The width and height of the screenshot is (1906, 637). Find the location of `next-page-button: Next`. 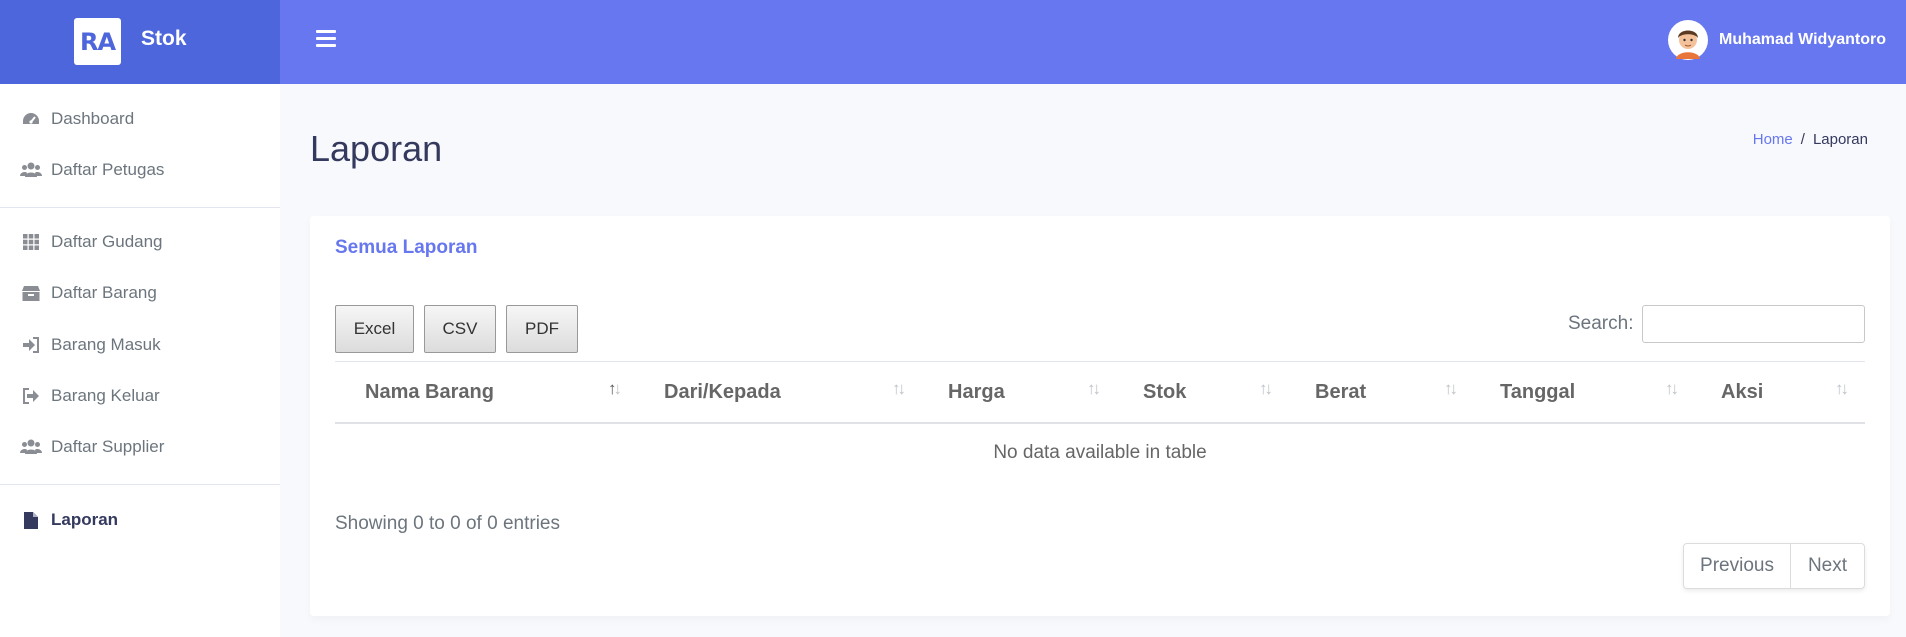

next-page-button: Next is located at coordinates (1827, 566).